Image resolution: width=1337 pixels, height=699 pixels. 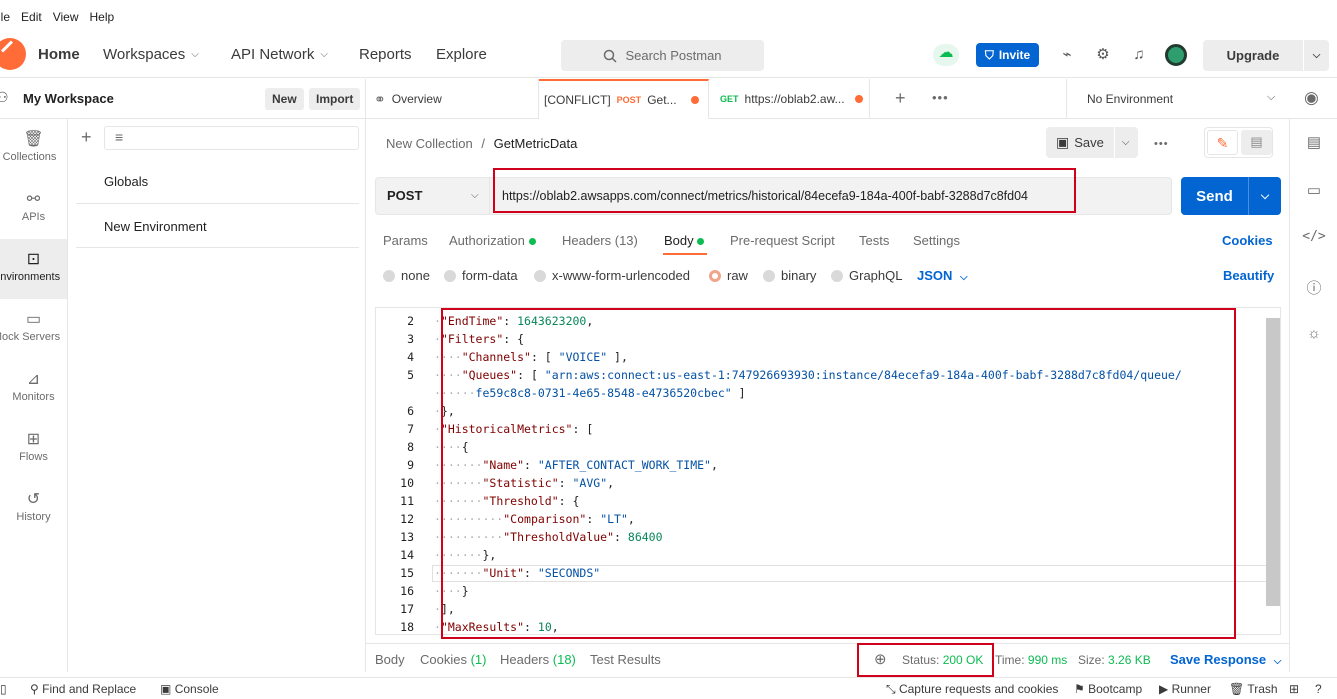 I want to click on radio-binary: binary, so click(x=789, y=275).